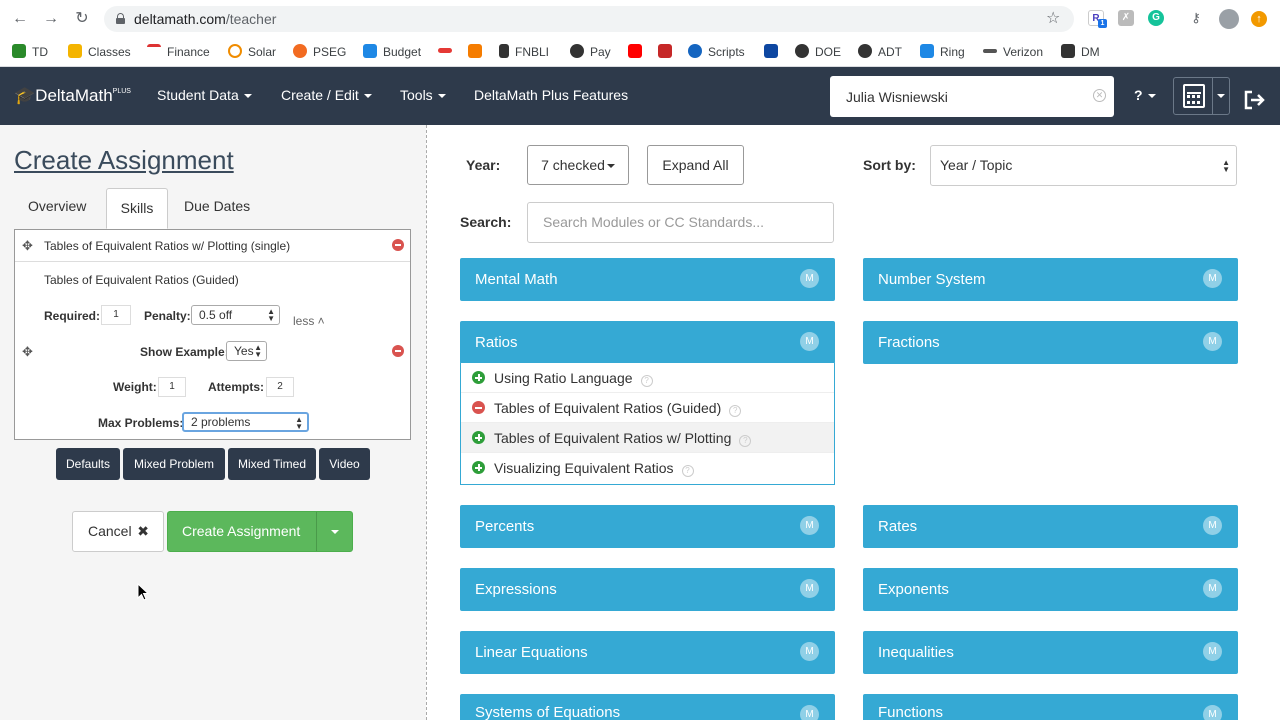  Describe the element at coordinates (647, 589) in the screenshot. I see `module-expressions: Expressions M` at that location.